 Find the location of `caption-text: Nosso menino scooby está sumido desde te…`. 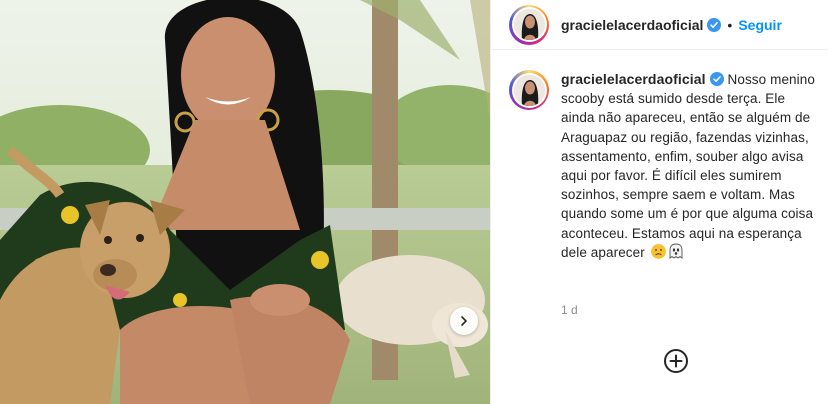

caption-text: Nosso menino scooby está sumido desde te… is located at coordinates (688, 166).